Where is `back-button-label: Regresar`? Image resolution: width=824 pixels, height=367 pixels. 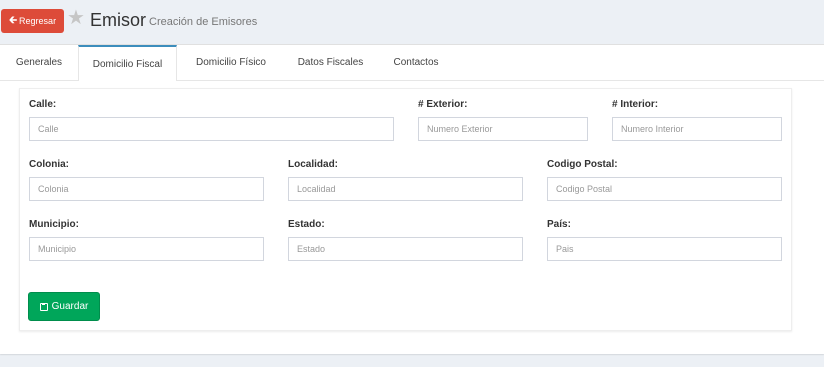 back-button-label: Regresar is located at coordinates (38, 21).